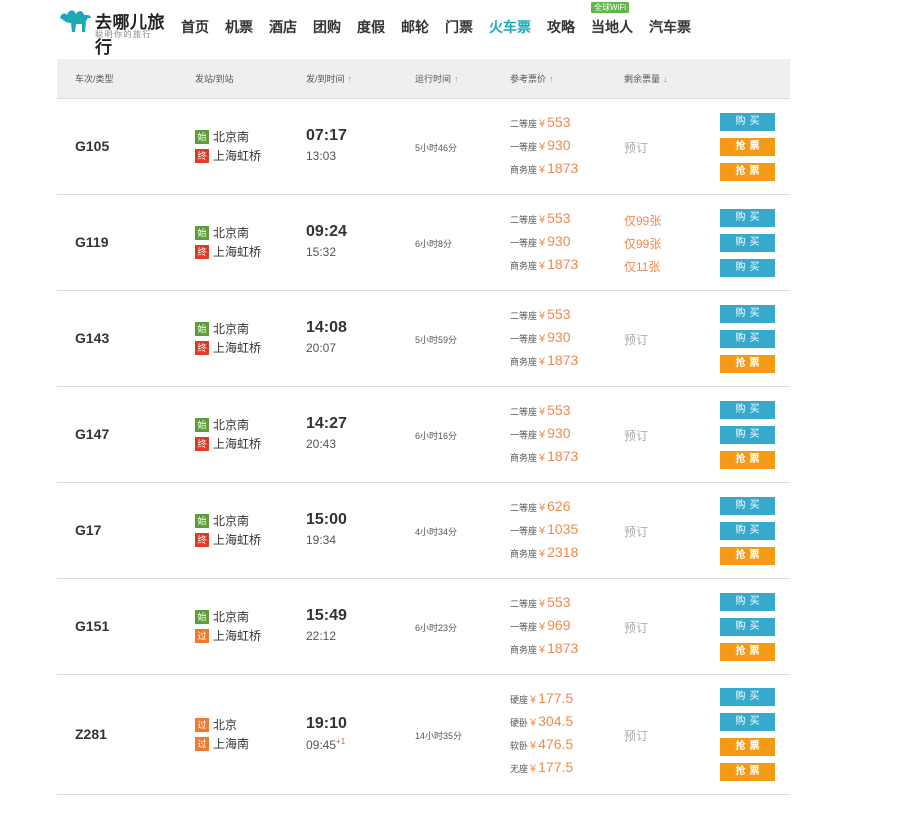 The width and height of the screenshot is (909, 836). Describe the element at coordinates (283, 27) in the screenshot. I see `nav-hotels: 酒店` at that location.